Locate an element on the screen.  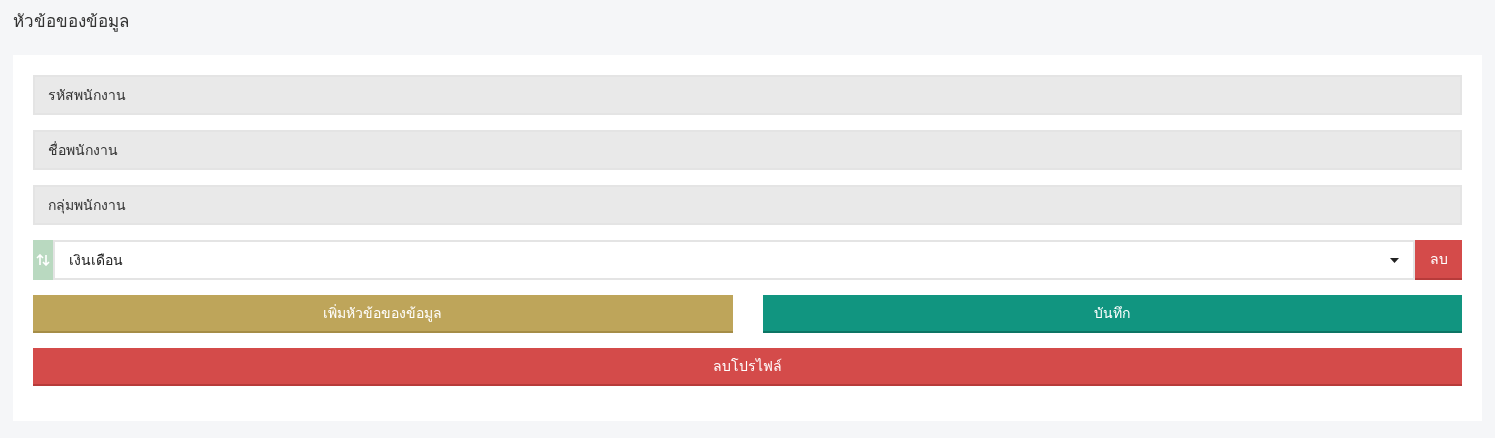
drag-handle is located at coordinates (43, 260).